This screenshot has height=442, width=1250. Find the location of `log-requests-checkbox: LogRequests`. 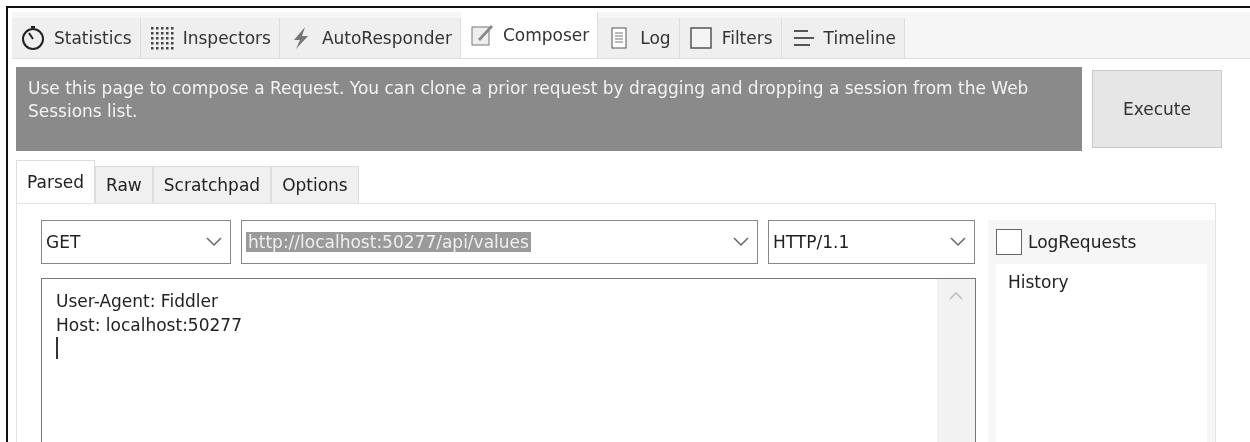

log-requests-checkbox: LogRequests is located at coordinates (1101, 242).